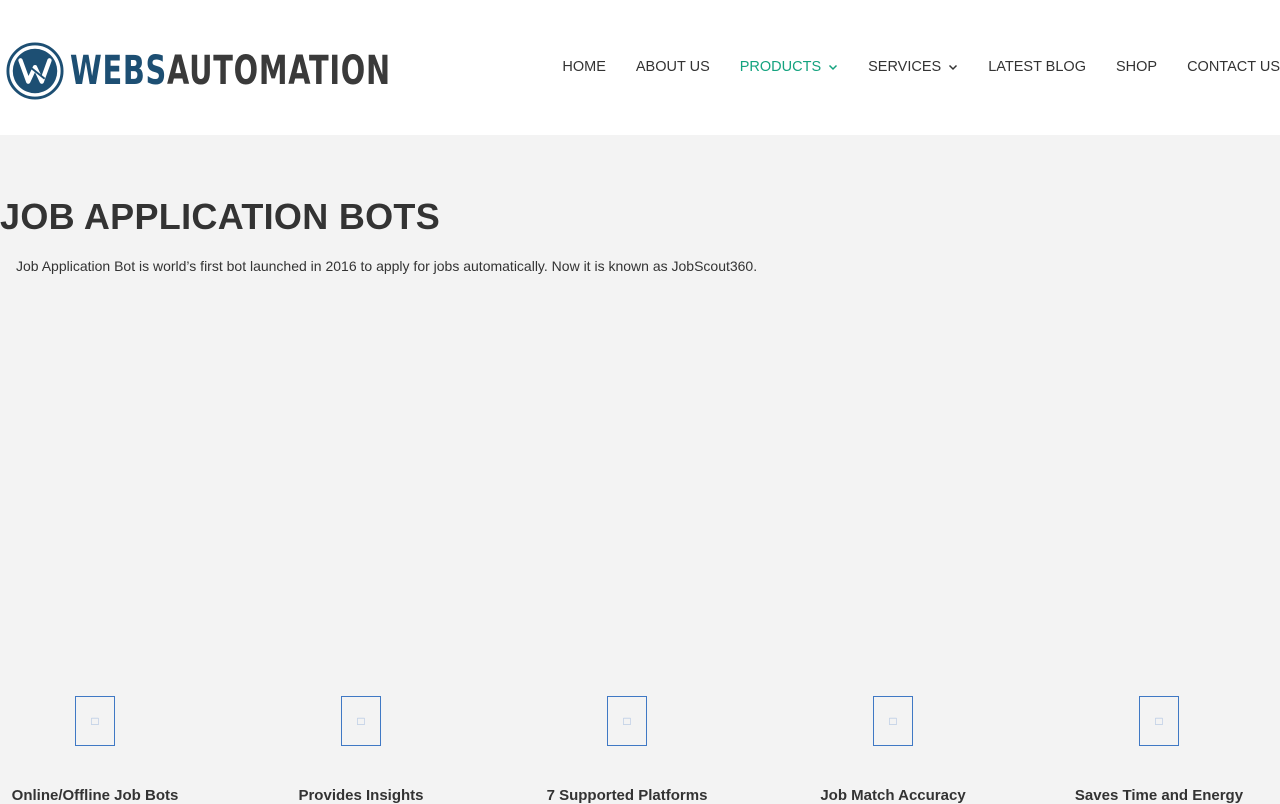 This screenshot has width=1280, height=804. I want to click on nav-item-label: LATEST BLOG, so click(1037, 67).